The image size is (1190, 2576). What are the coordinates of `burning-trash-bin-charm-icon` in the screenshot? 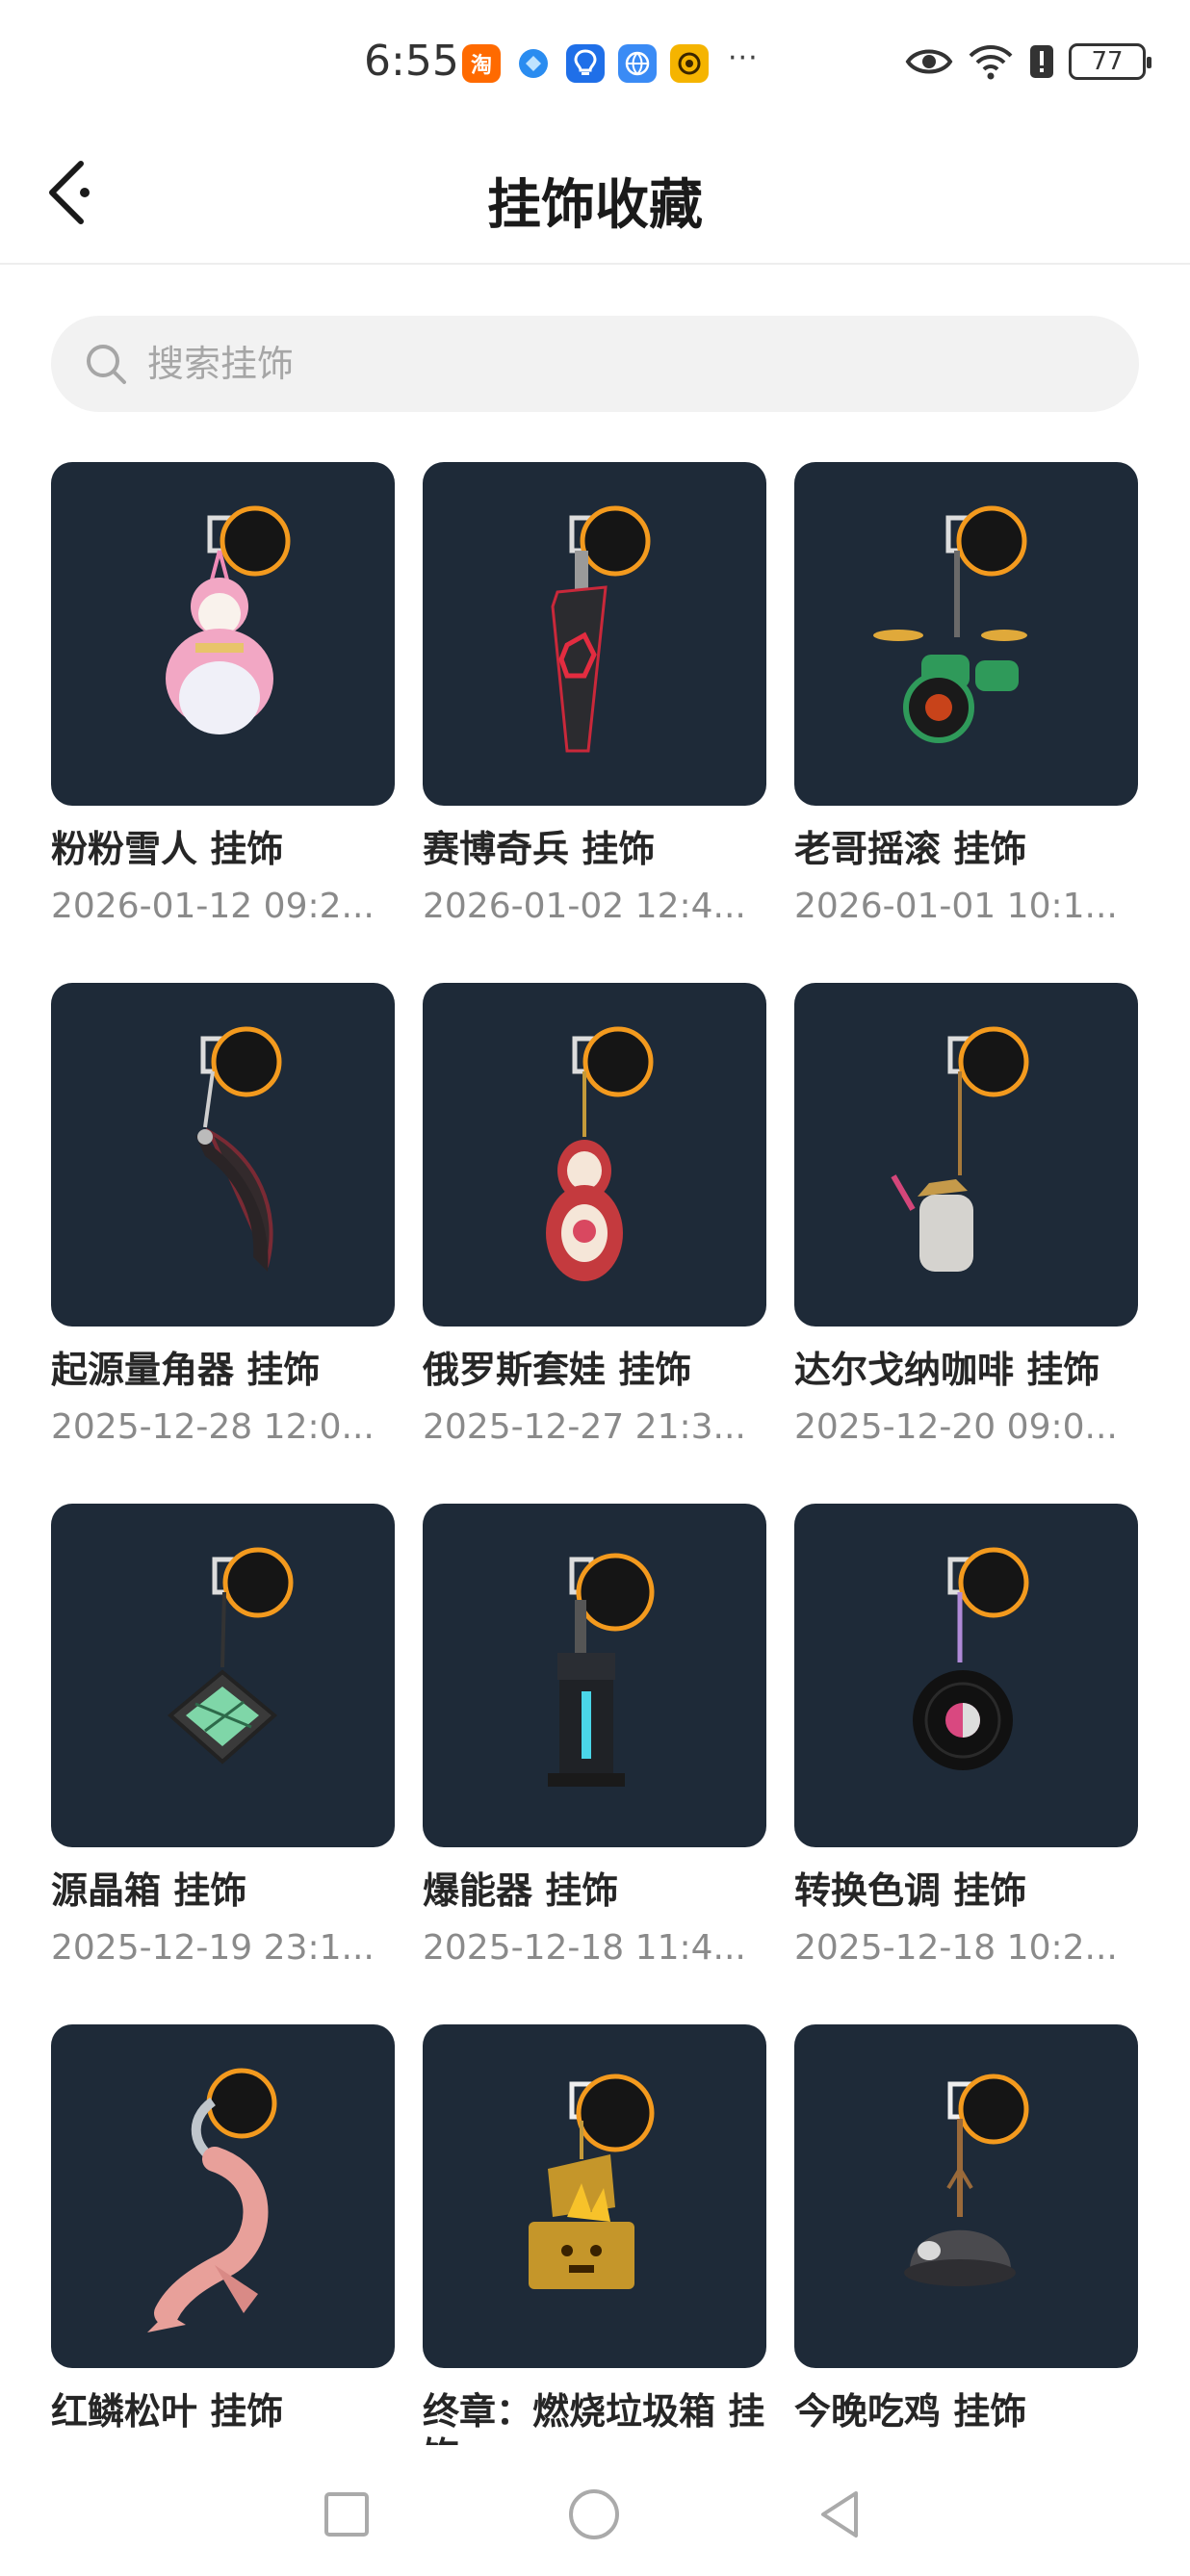 It's located at (595, 2196).